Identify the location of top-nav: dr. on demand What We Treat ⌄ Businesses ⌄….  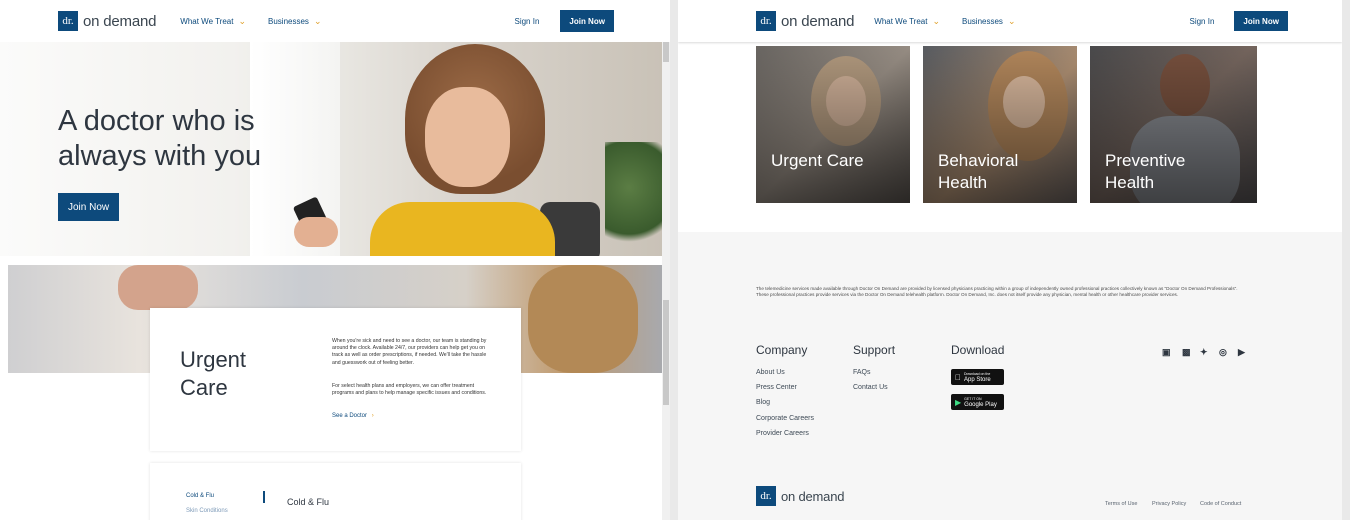
(335, 21).